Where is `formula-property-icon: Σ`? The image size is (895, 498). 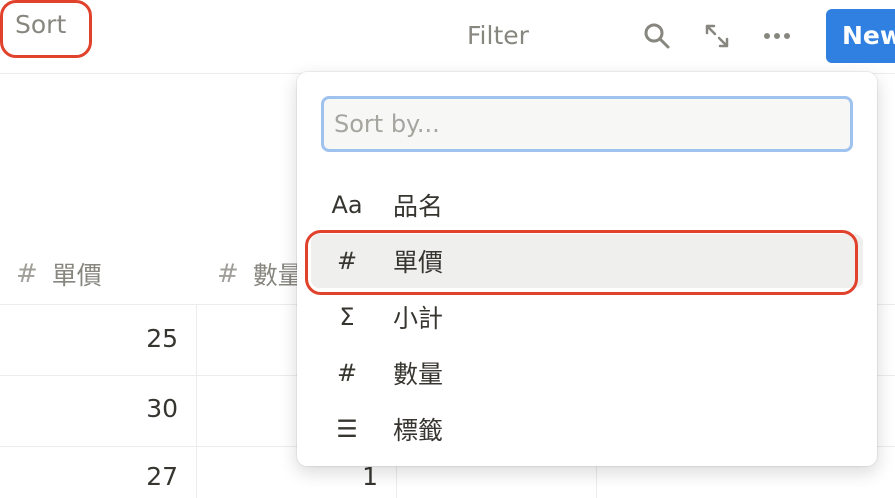 formula-property-icon: Σ is located at coordinates (347, 317).